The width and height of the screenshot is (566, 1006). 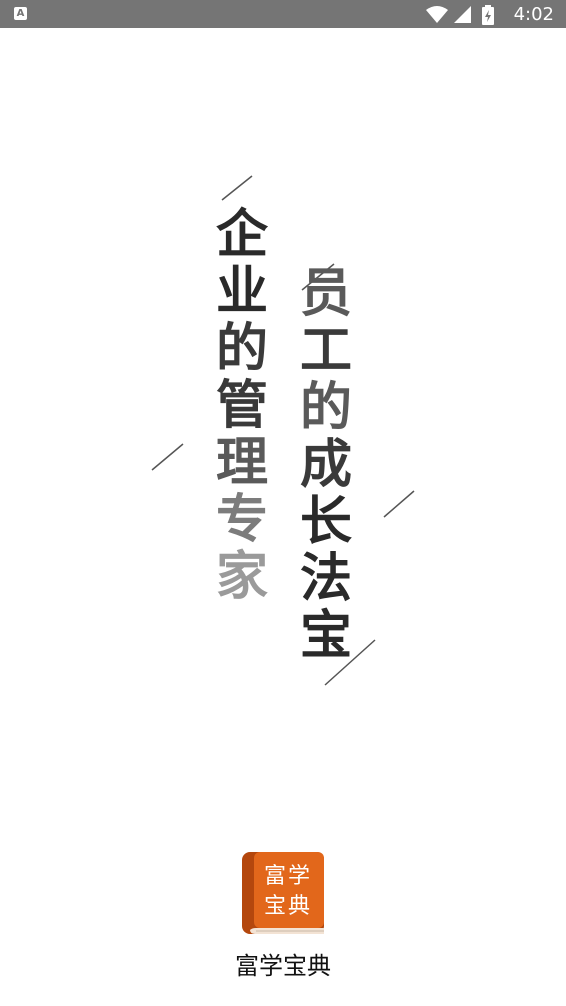 I want to click on slogan-char: 管, so click(x=241, y=405).